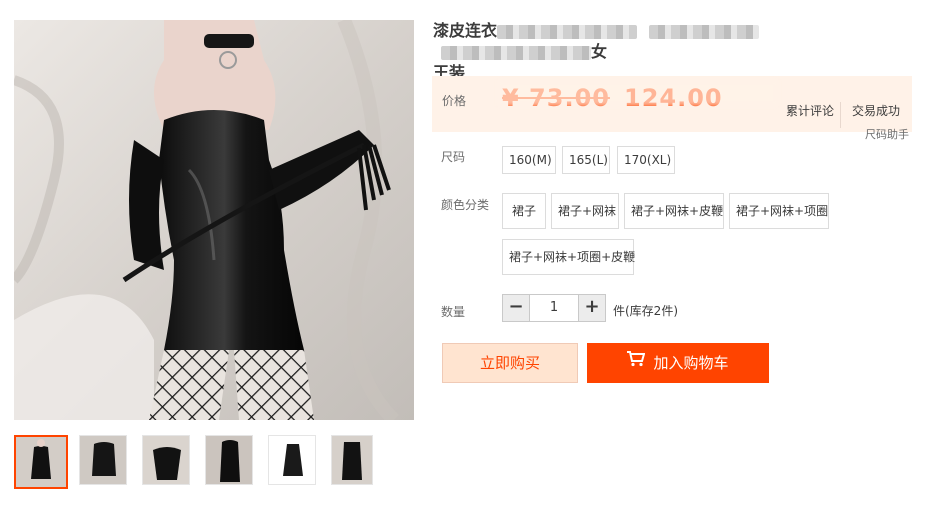 Image resolution: width=935 pixels, height=513 pixels. Describe the element at coordinates (586, 160) in the screenshot. I see `size-option: 165(L)` at that location.